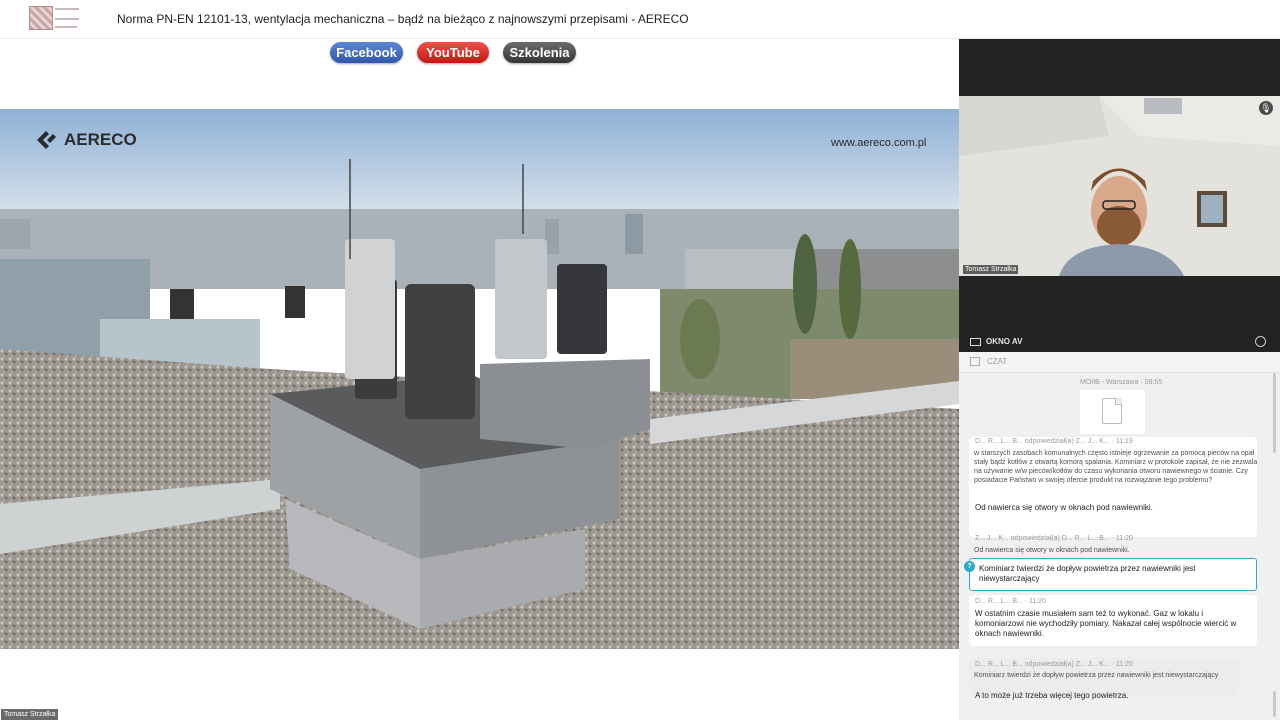 This screenshot has height=720, width=1280. I want to click on organization-logo, so click(55, 19).